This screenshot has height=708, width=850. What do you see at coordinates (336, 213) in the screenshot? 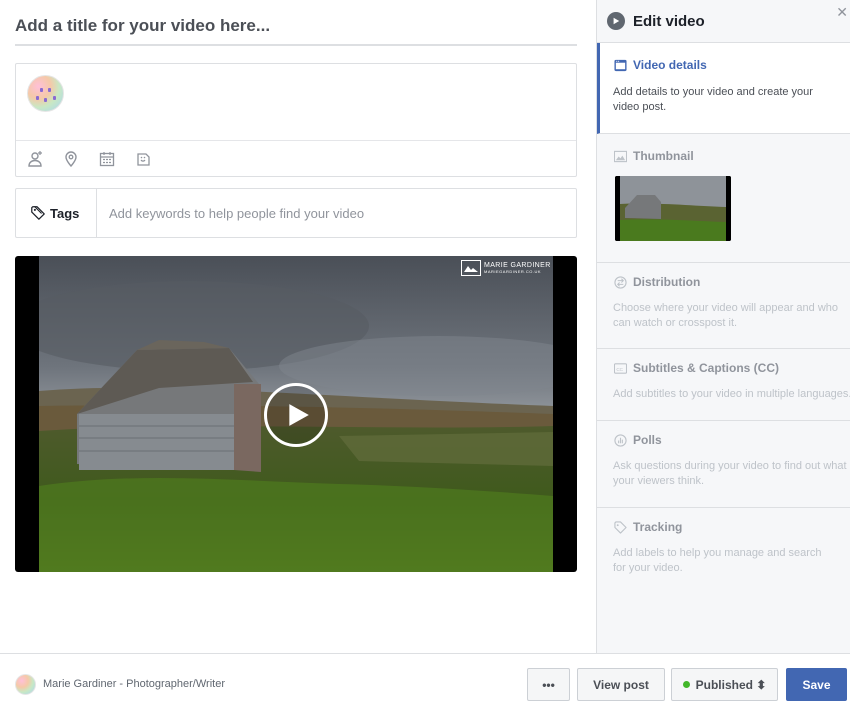
I see `tags-input` at bounding box center [336, 213].